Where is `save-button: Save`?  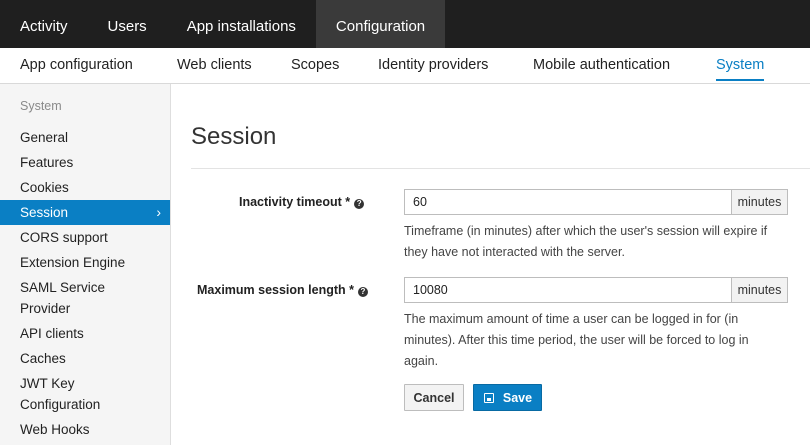 save-button: Save is located at coordinates (507, 397).